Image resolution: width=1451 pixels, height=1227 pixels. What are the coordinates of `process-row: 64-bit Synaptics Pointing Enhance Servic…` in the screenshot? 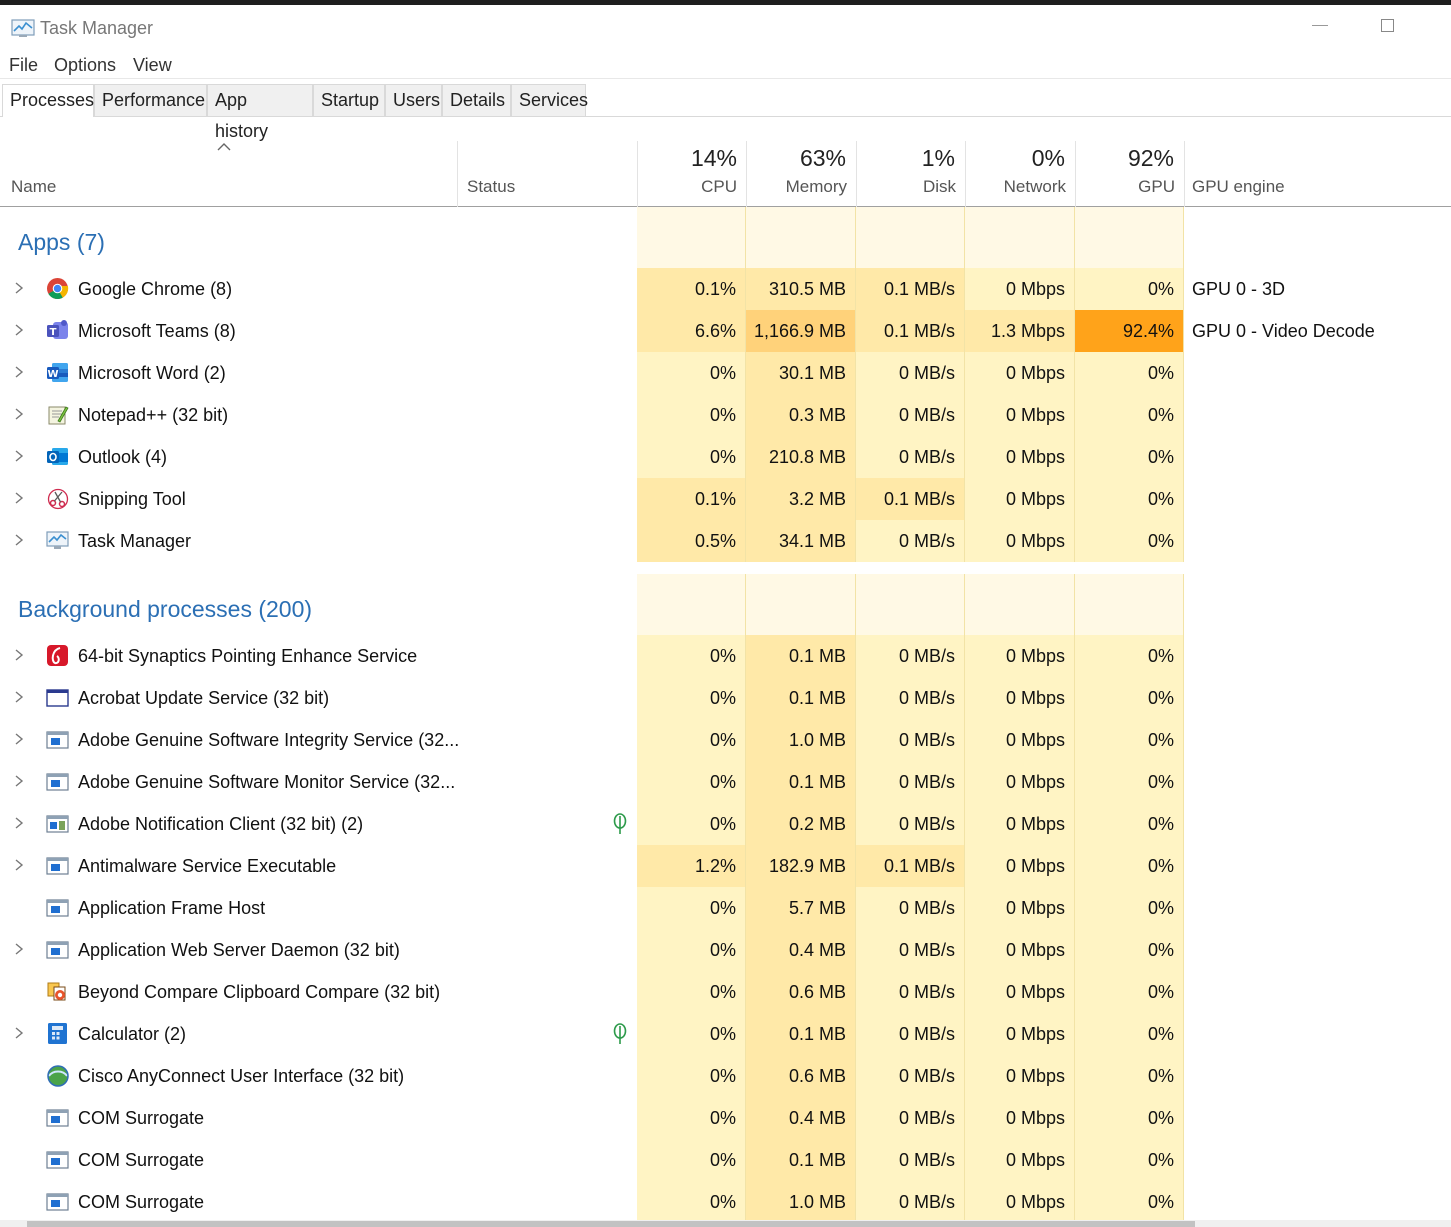 It's located at (725, 656).